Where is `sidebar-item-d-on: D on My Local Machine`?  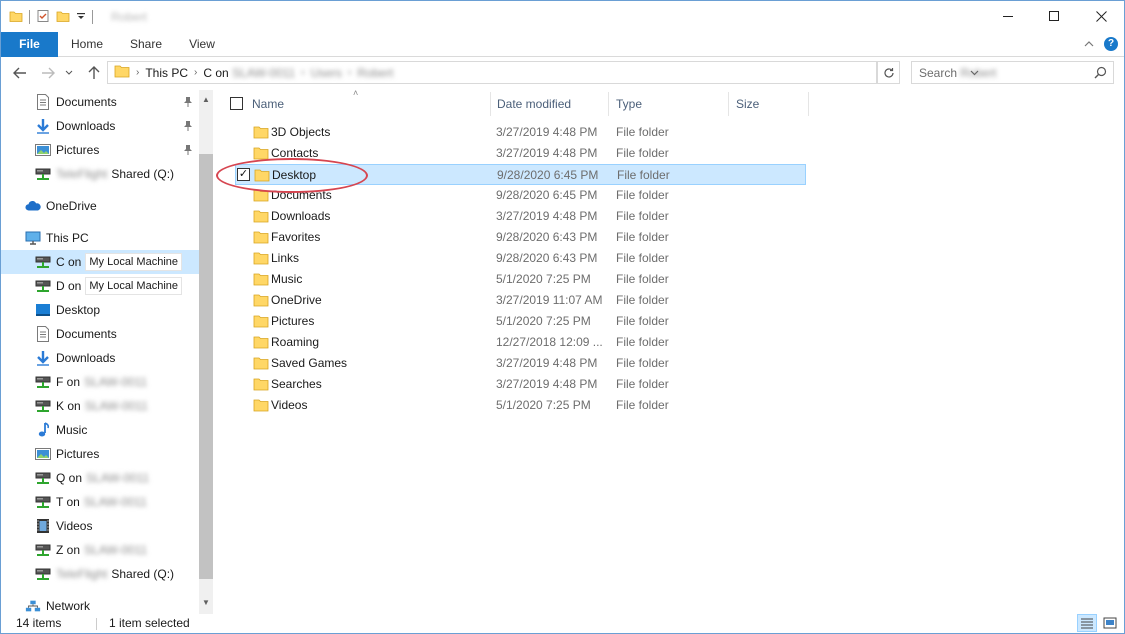
sidebar-item-d-on: D on My Local Machine is located at coordinates (100, 286).